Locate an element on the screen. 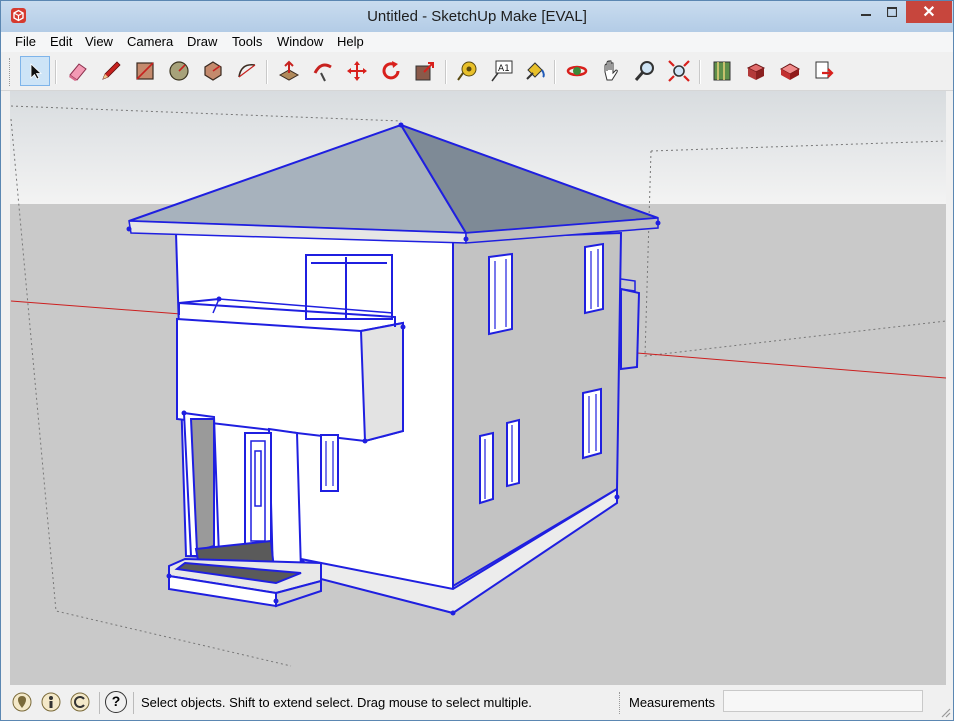 The width and height of the screenshot is (954, 721). tape-measure-icon is located at coordinates (467, 71).